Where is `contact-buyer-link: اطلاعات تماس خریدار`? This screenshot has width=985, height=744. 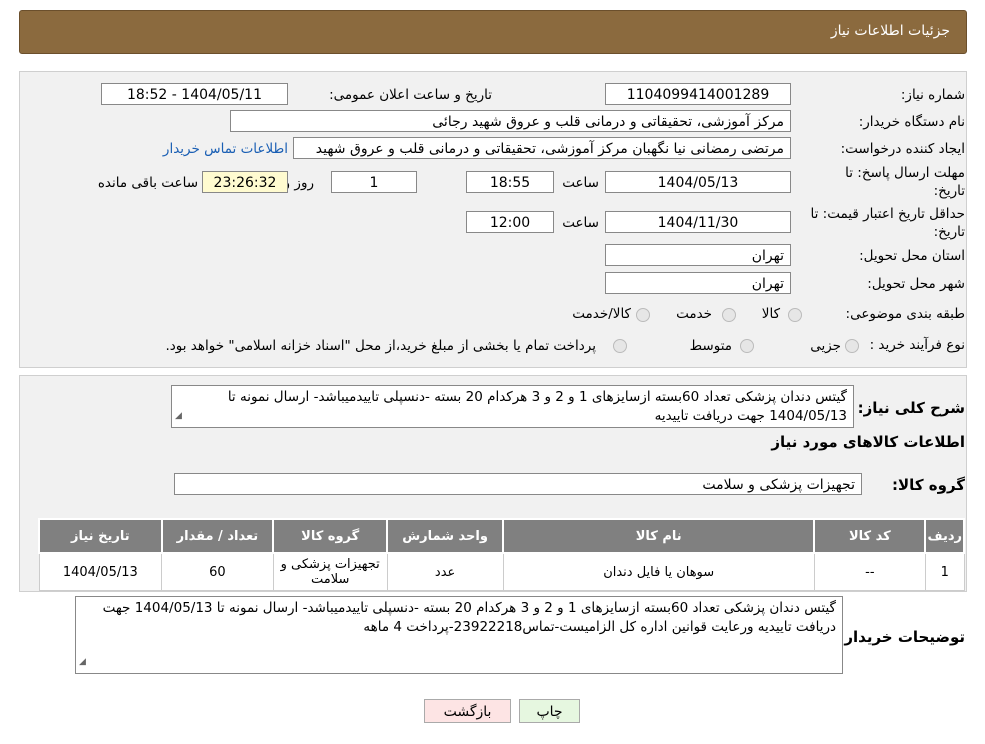 contact-buyer-link: اطلاعات تماس خریدار is located at coordinates (225, 149).